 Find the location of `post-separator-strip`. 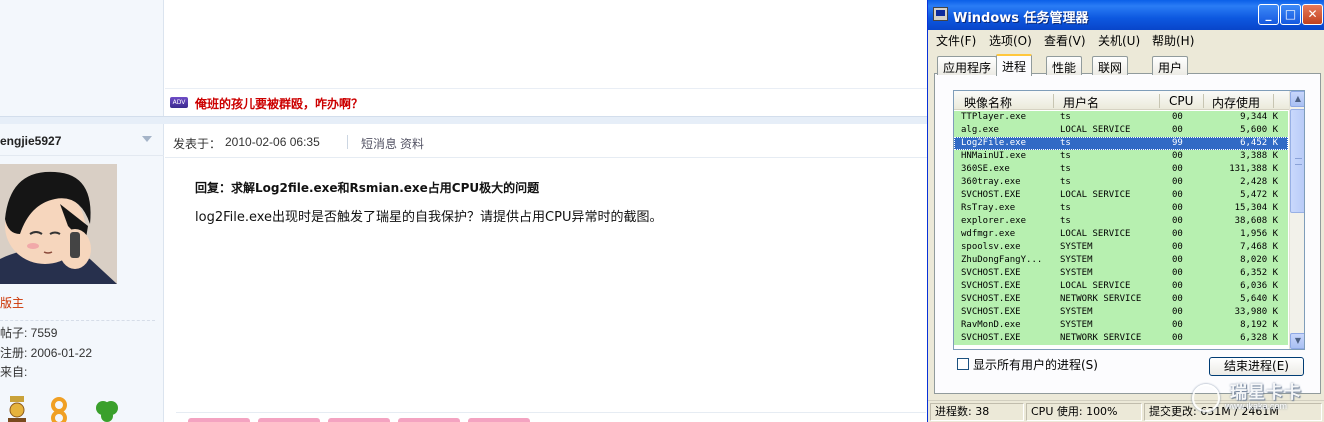

post-separator-strip is located at coordinates (463, 120).